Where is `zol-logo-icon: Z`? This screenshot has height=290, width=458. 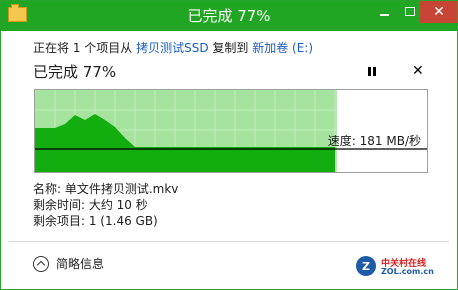
zol-logo-icon: Z is located at coordinates (366, 266).